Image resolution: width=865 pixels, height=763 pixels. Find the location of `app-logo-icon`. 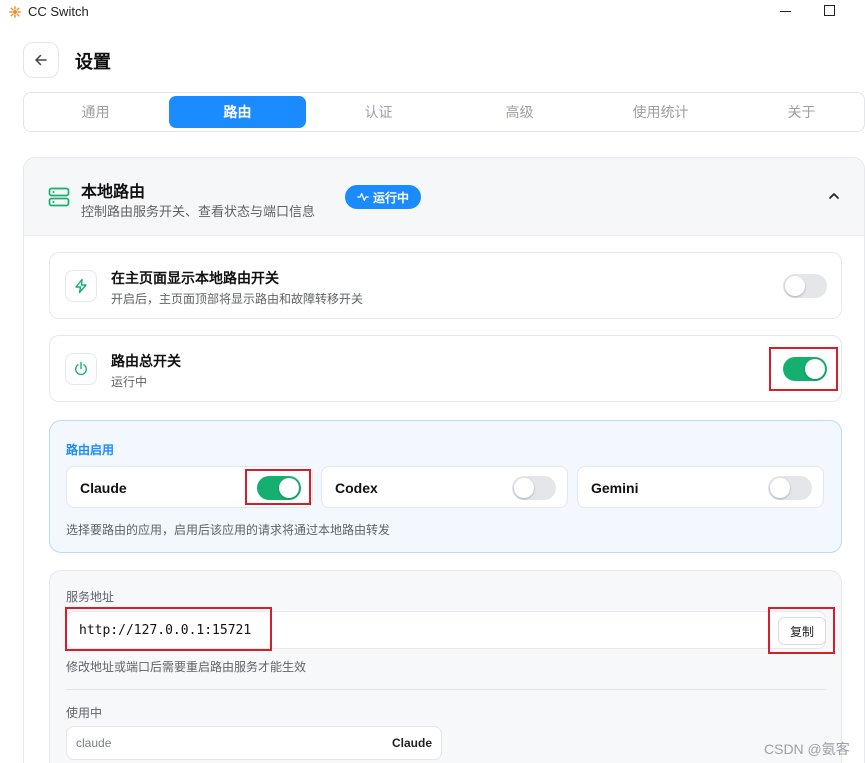

app-logo-icon is located at coordinates (15, 12).